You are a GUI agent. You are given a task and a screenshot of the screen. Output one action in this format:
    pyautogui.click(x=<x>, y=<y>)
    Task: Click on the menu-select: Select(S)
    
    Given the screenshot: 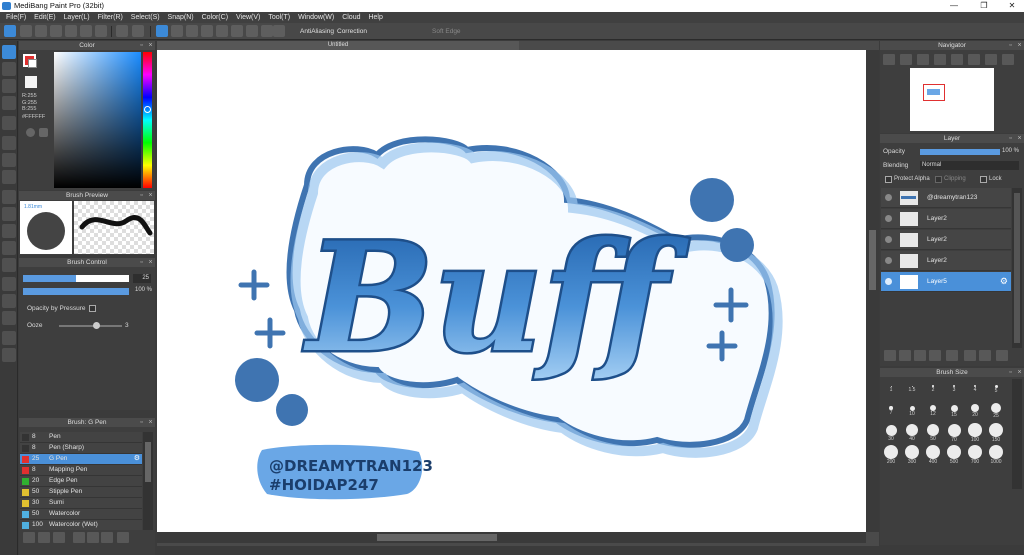 What is the action you would take?
    pyautogui.click(x=145, y=17)
    